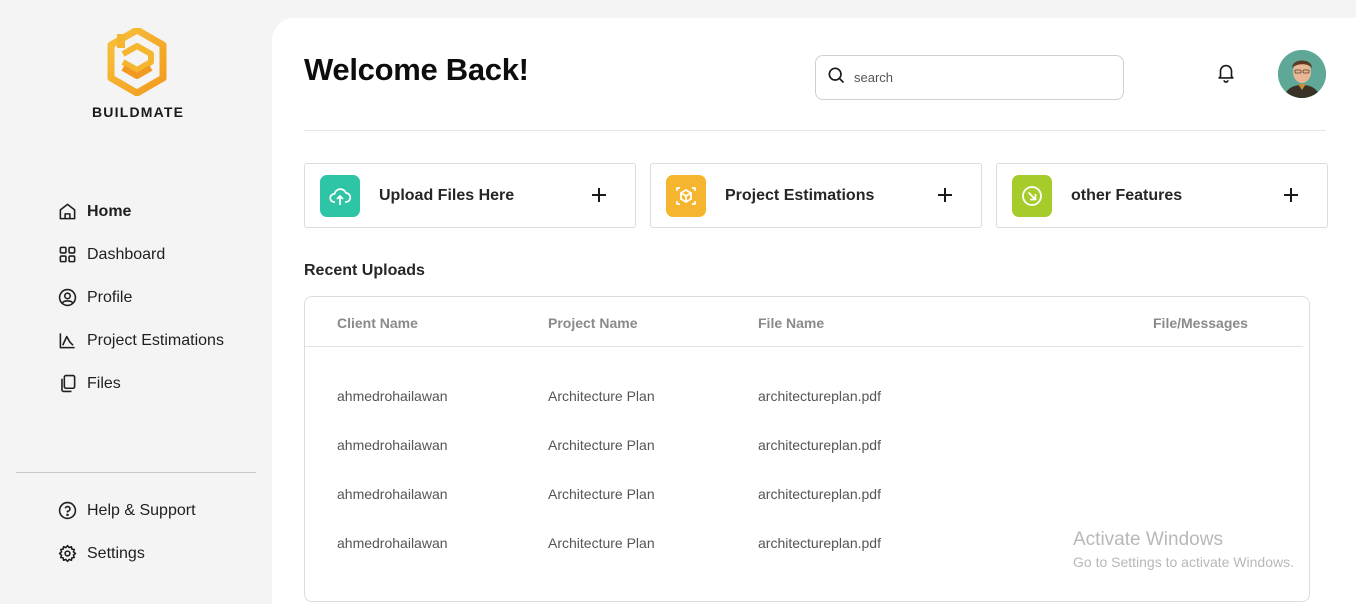 This screenshot has width=1356, height=604. I want to click on bell-icon, so click(1226, 72).